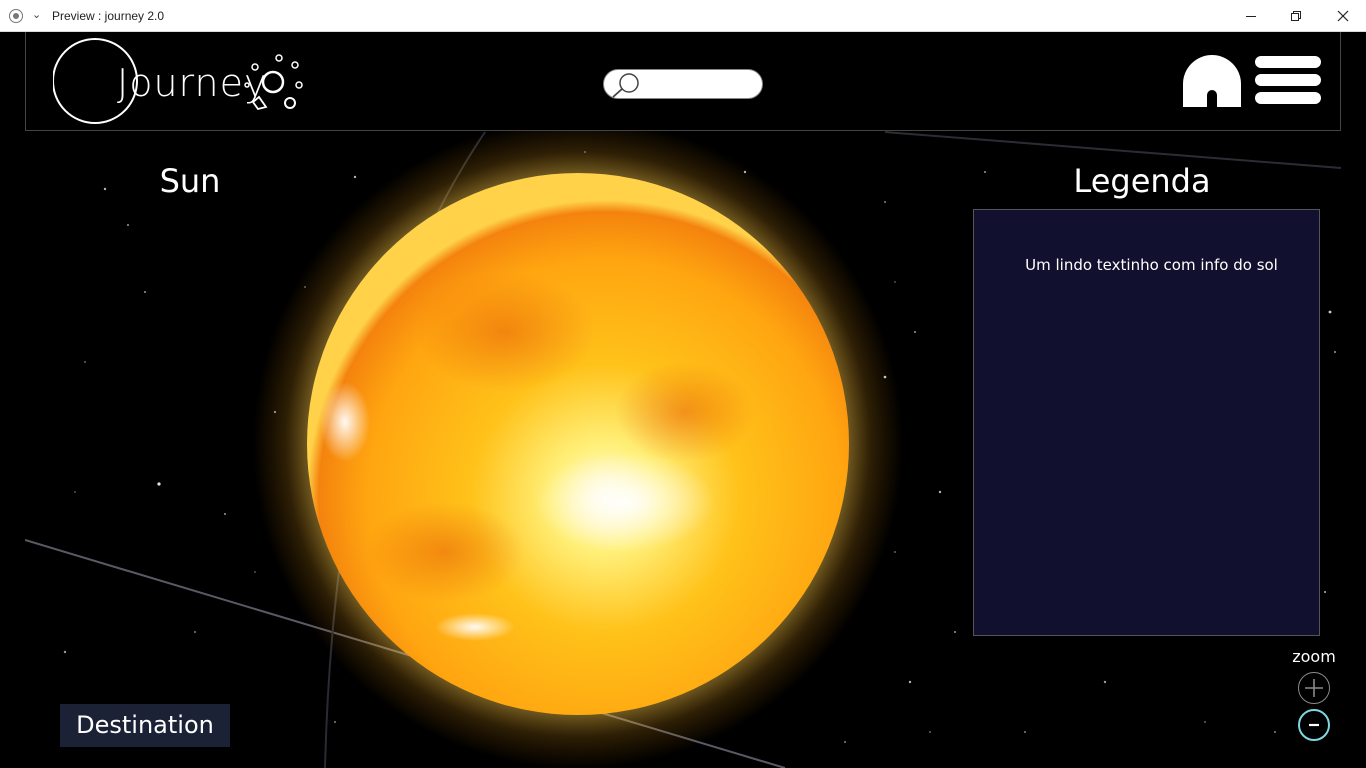 The width and height of the screenshot is (1366, 768). I want to click on home-button, so click(1212, 81).